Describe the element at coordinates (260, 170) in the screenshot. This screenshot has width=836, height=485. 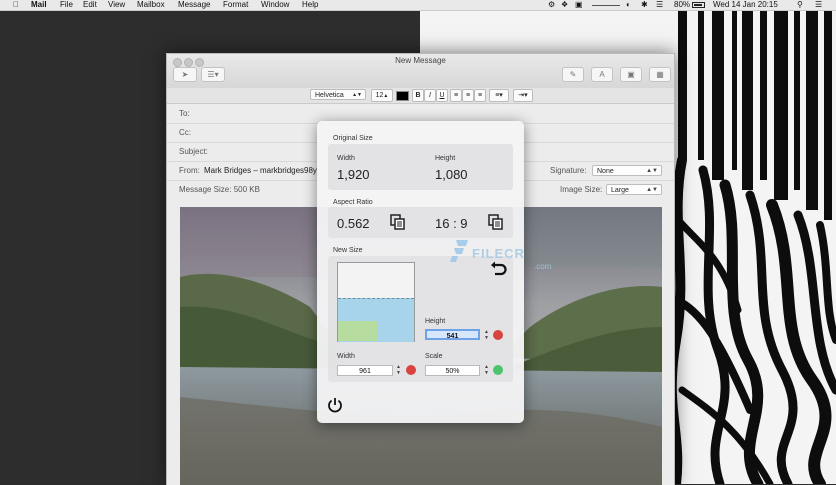
I see `from-value: Mark Bridges – markbridges98y` at that location.